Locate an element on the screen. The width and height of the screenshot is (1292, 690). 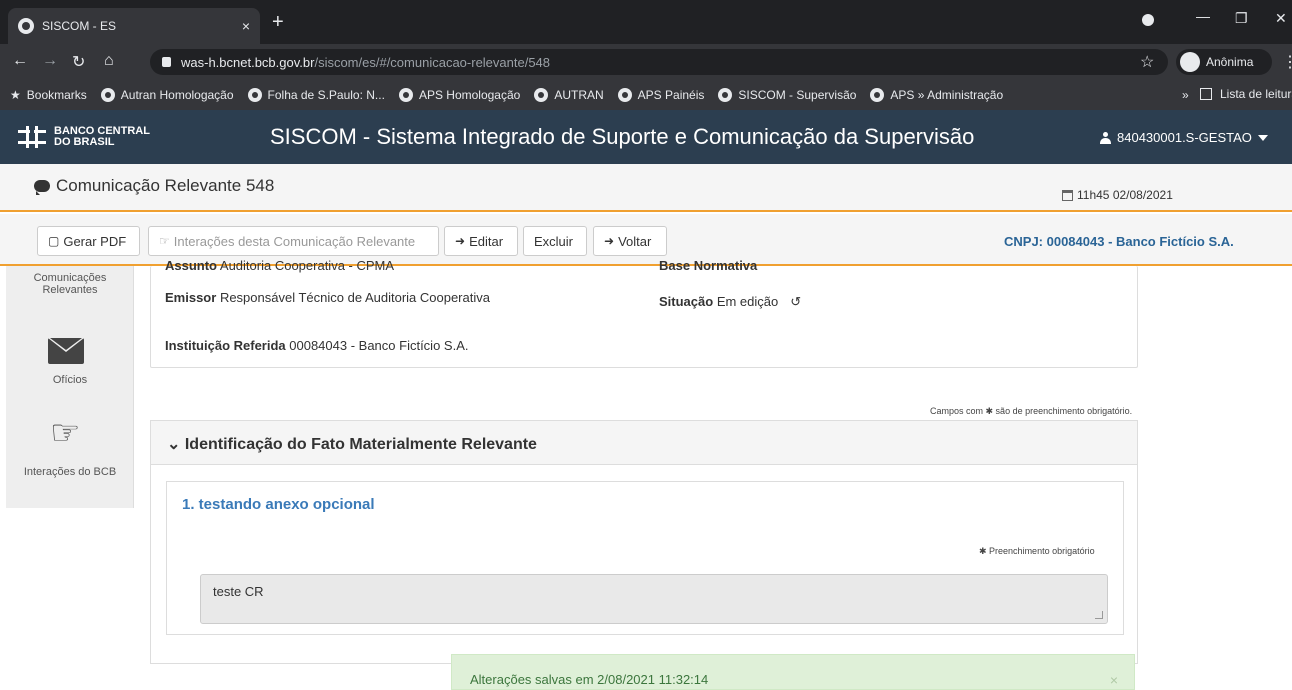
bookmark-item: APS Homologação is located at coordinates (459, 95).